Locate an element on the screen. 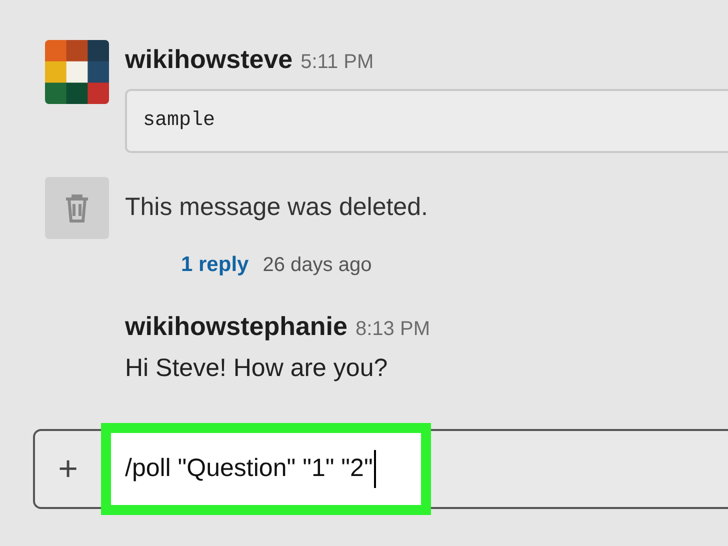 Image resolution: width=728 pixels, height=546 pixels. deleted-notice: This message was deleted. is located at coordinates (276, 208).